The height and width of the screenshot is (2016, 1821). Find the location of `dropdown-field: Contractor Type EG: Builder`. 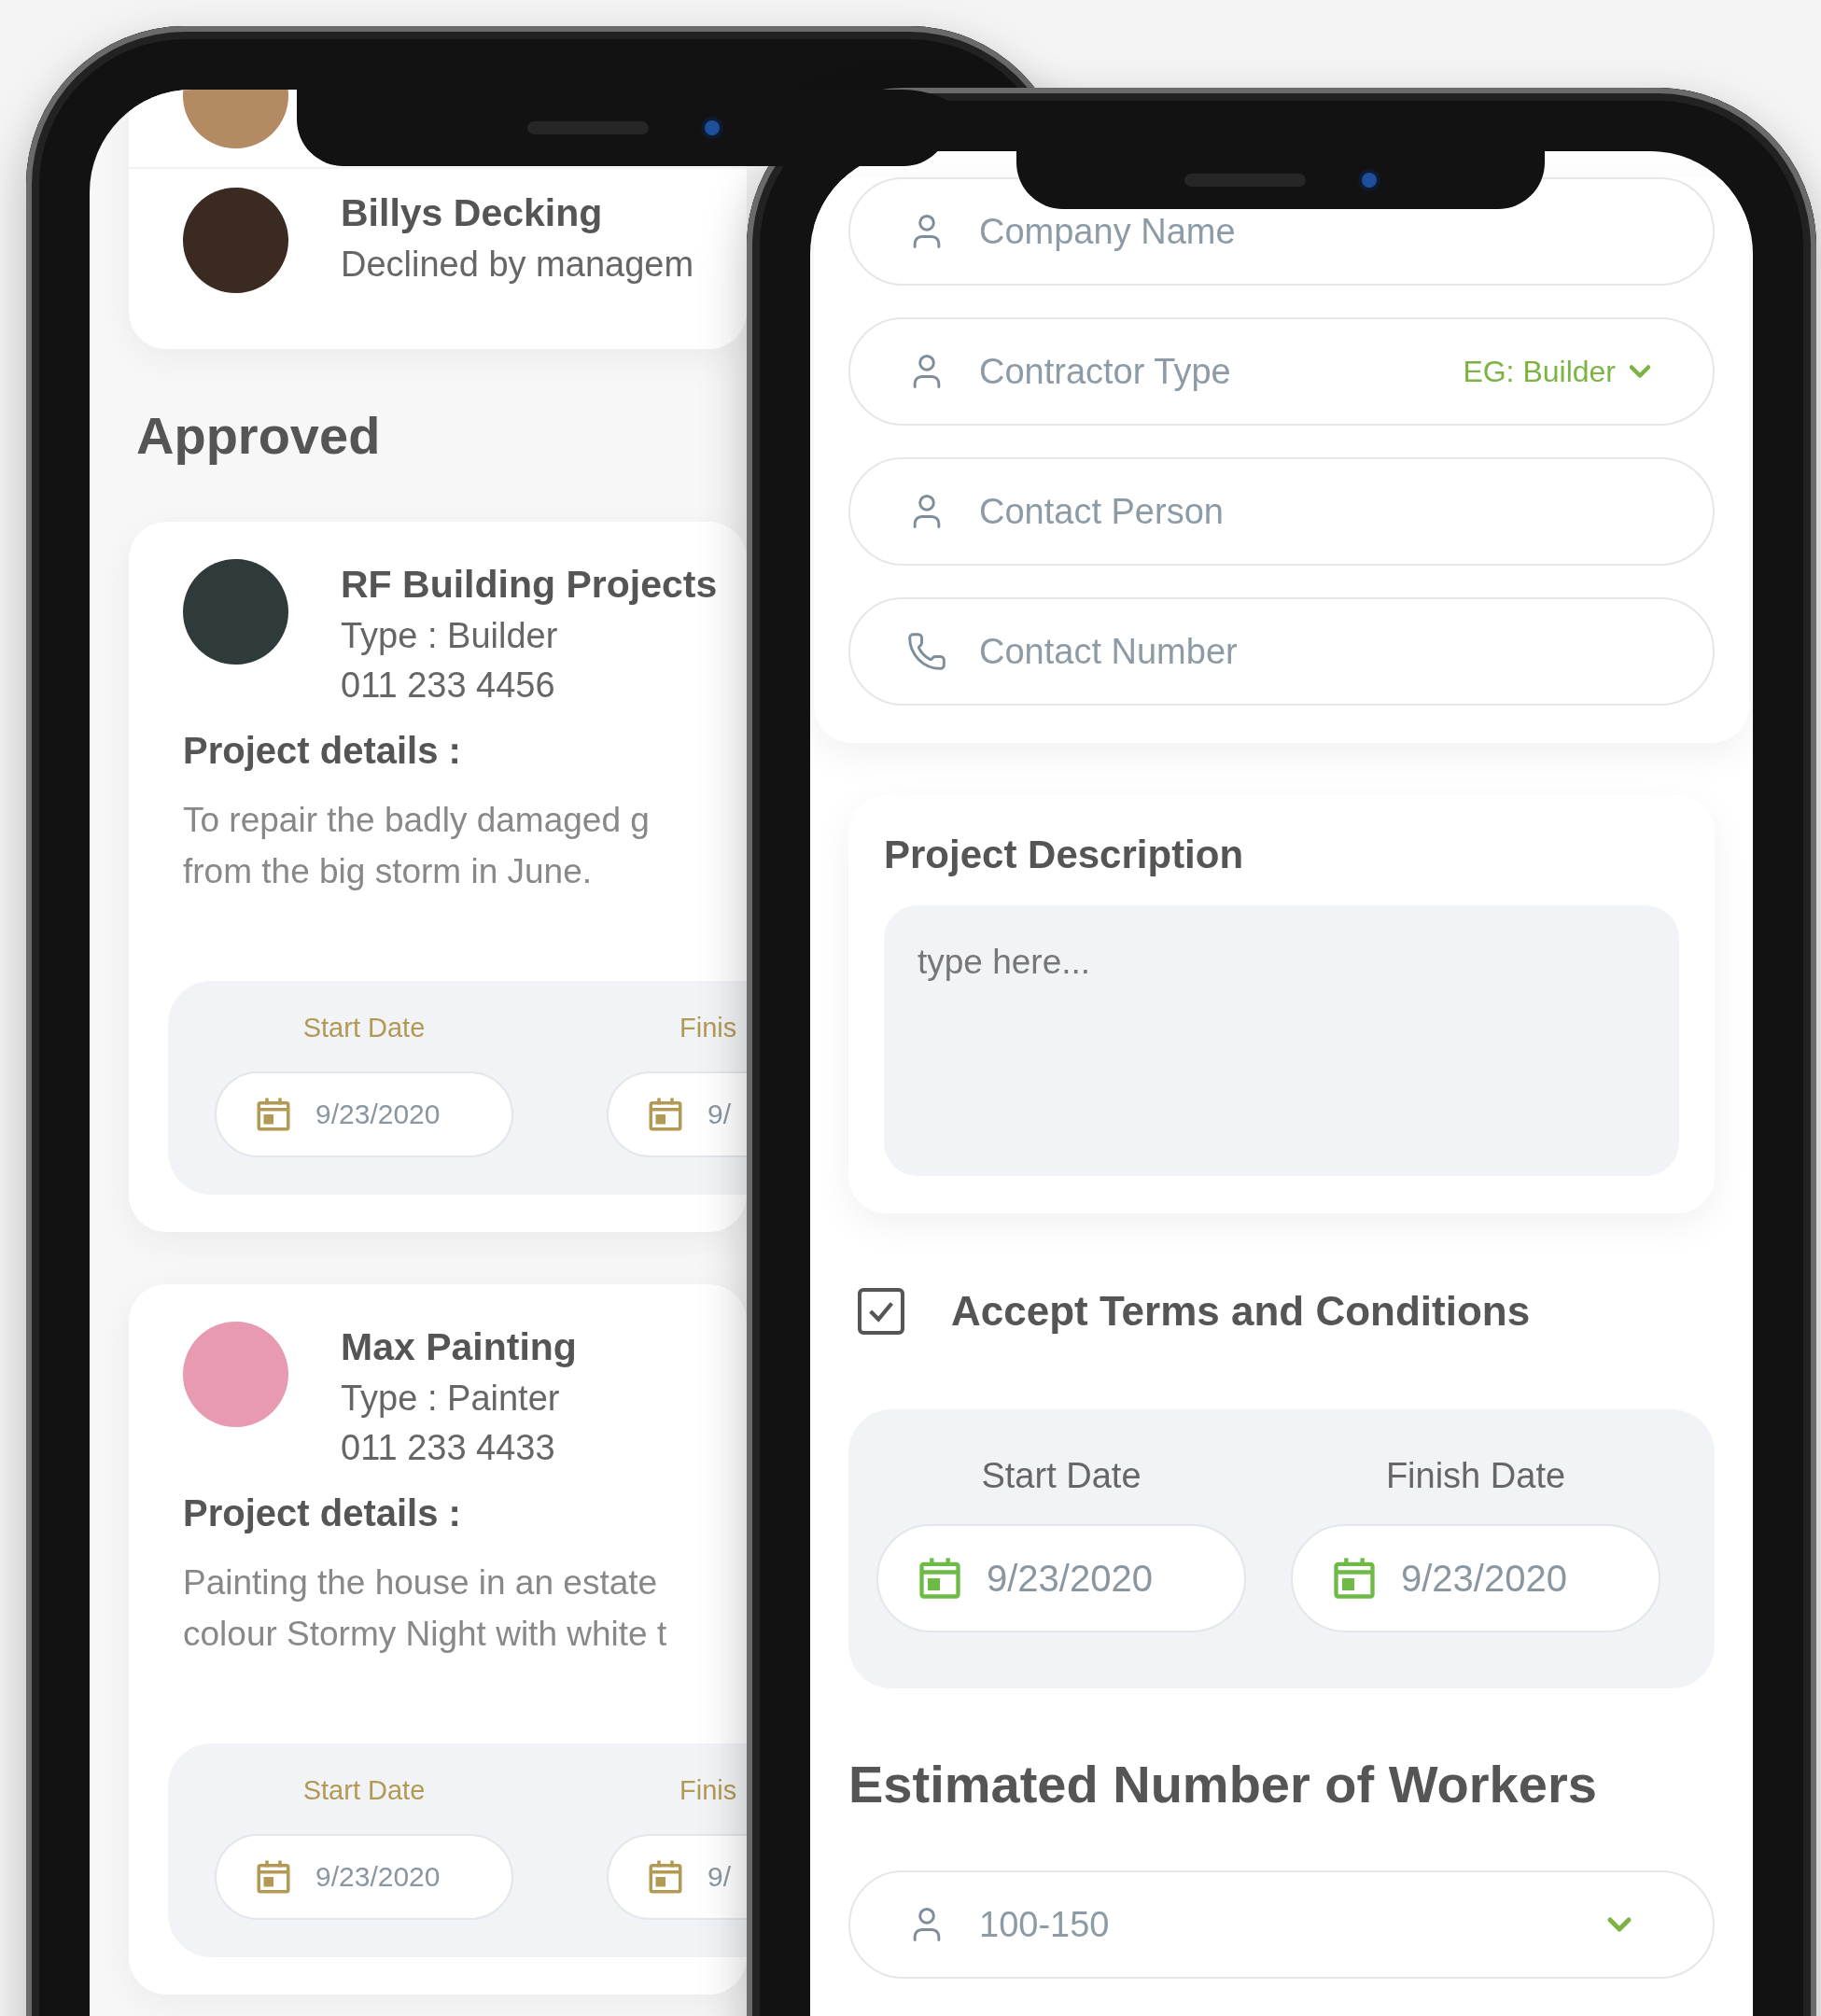

dropdown-field: Contractor Type EG: Builder is located at coordinates (1281, 371).